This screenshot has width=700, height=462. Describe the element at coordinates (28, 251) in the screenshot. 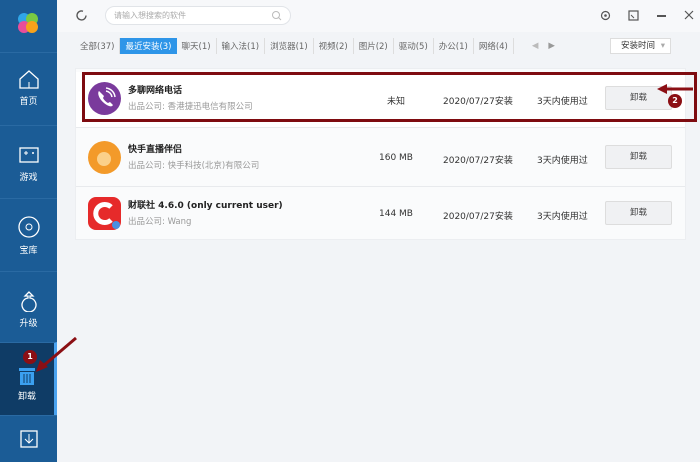

I see `sidebar-item-label: 宝库` at that location.